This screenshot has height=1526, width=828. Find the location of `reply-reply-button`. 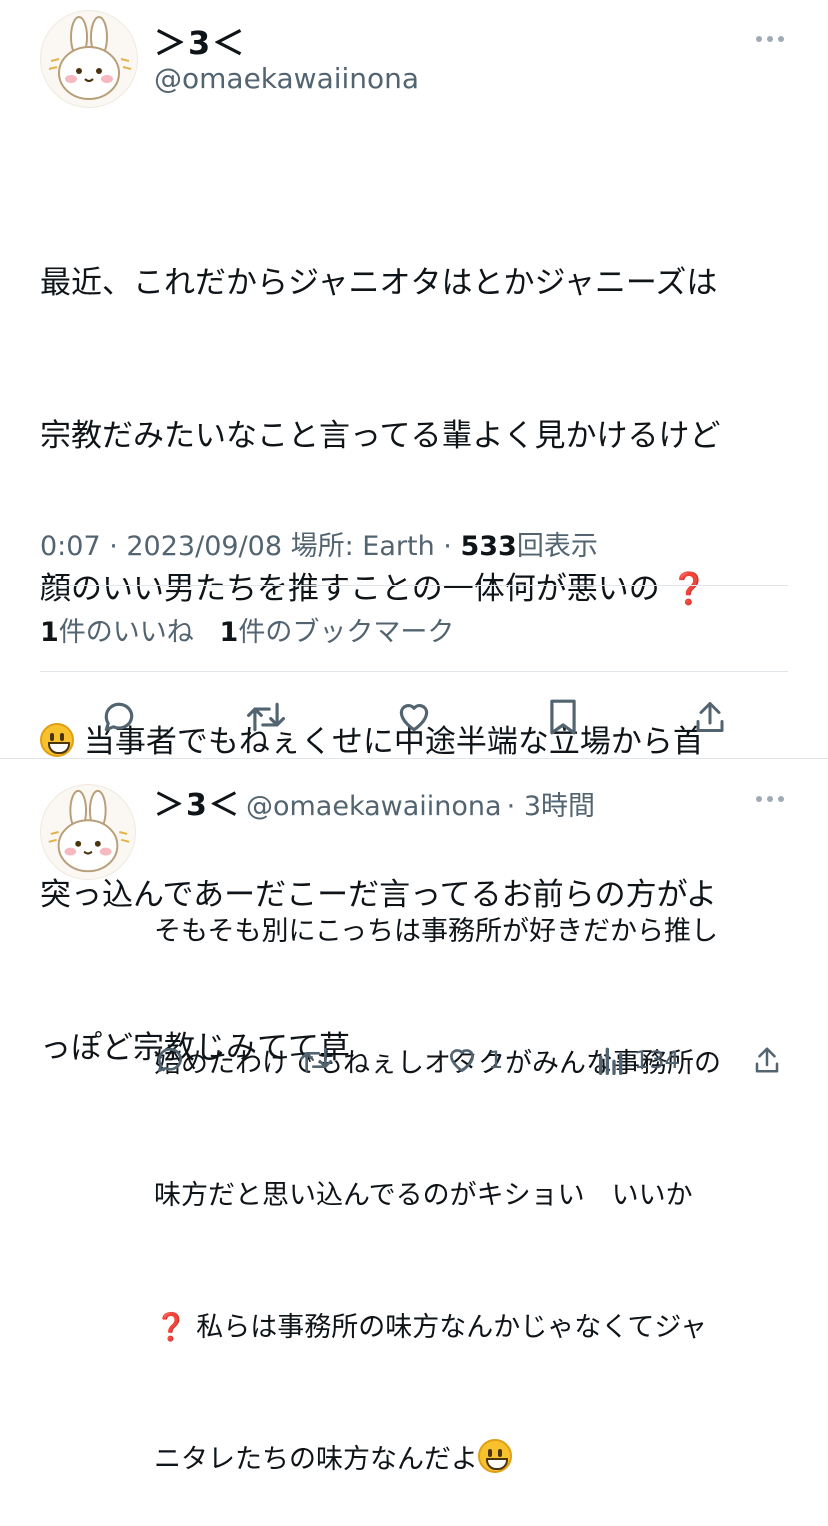

reply-reply-button is located at coordinates (170, 1060).